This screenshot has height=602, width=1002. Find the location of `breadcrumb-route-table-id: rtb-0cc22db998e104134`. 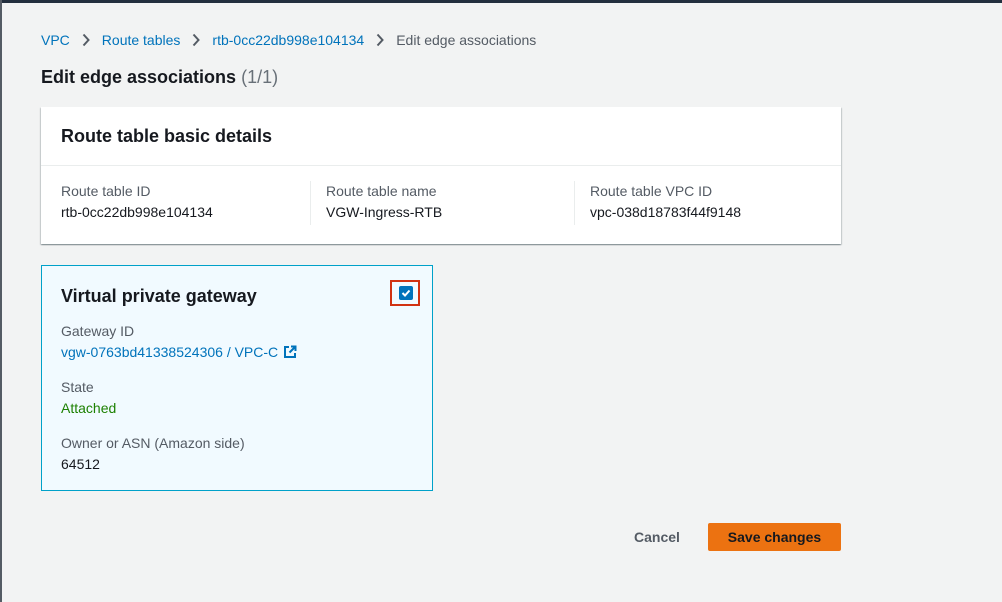

breadcrumb-route-table-id: rtb-0cc22db998e104134 is located at coordinates (288, 40).